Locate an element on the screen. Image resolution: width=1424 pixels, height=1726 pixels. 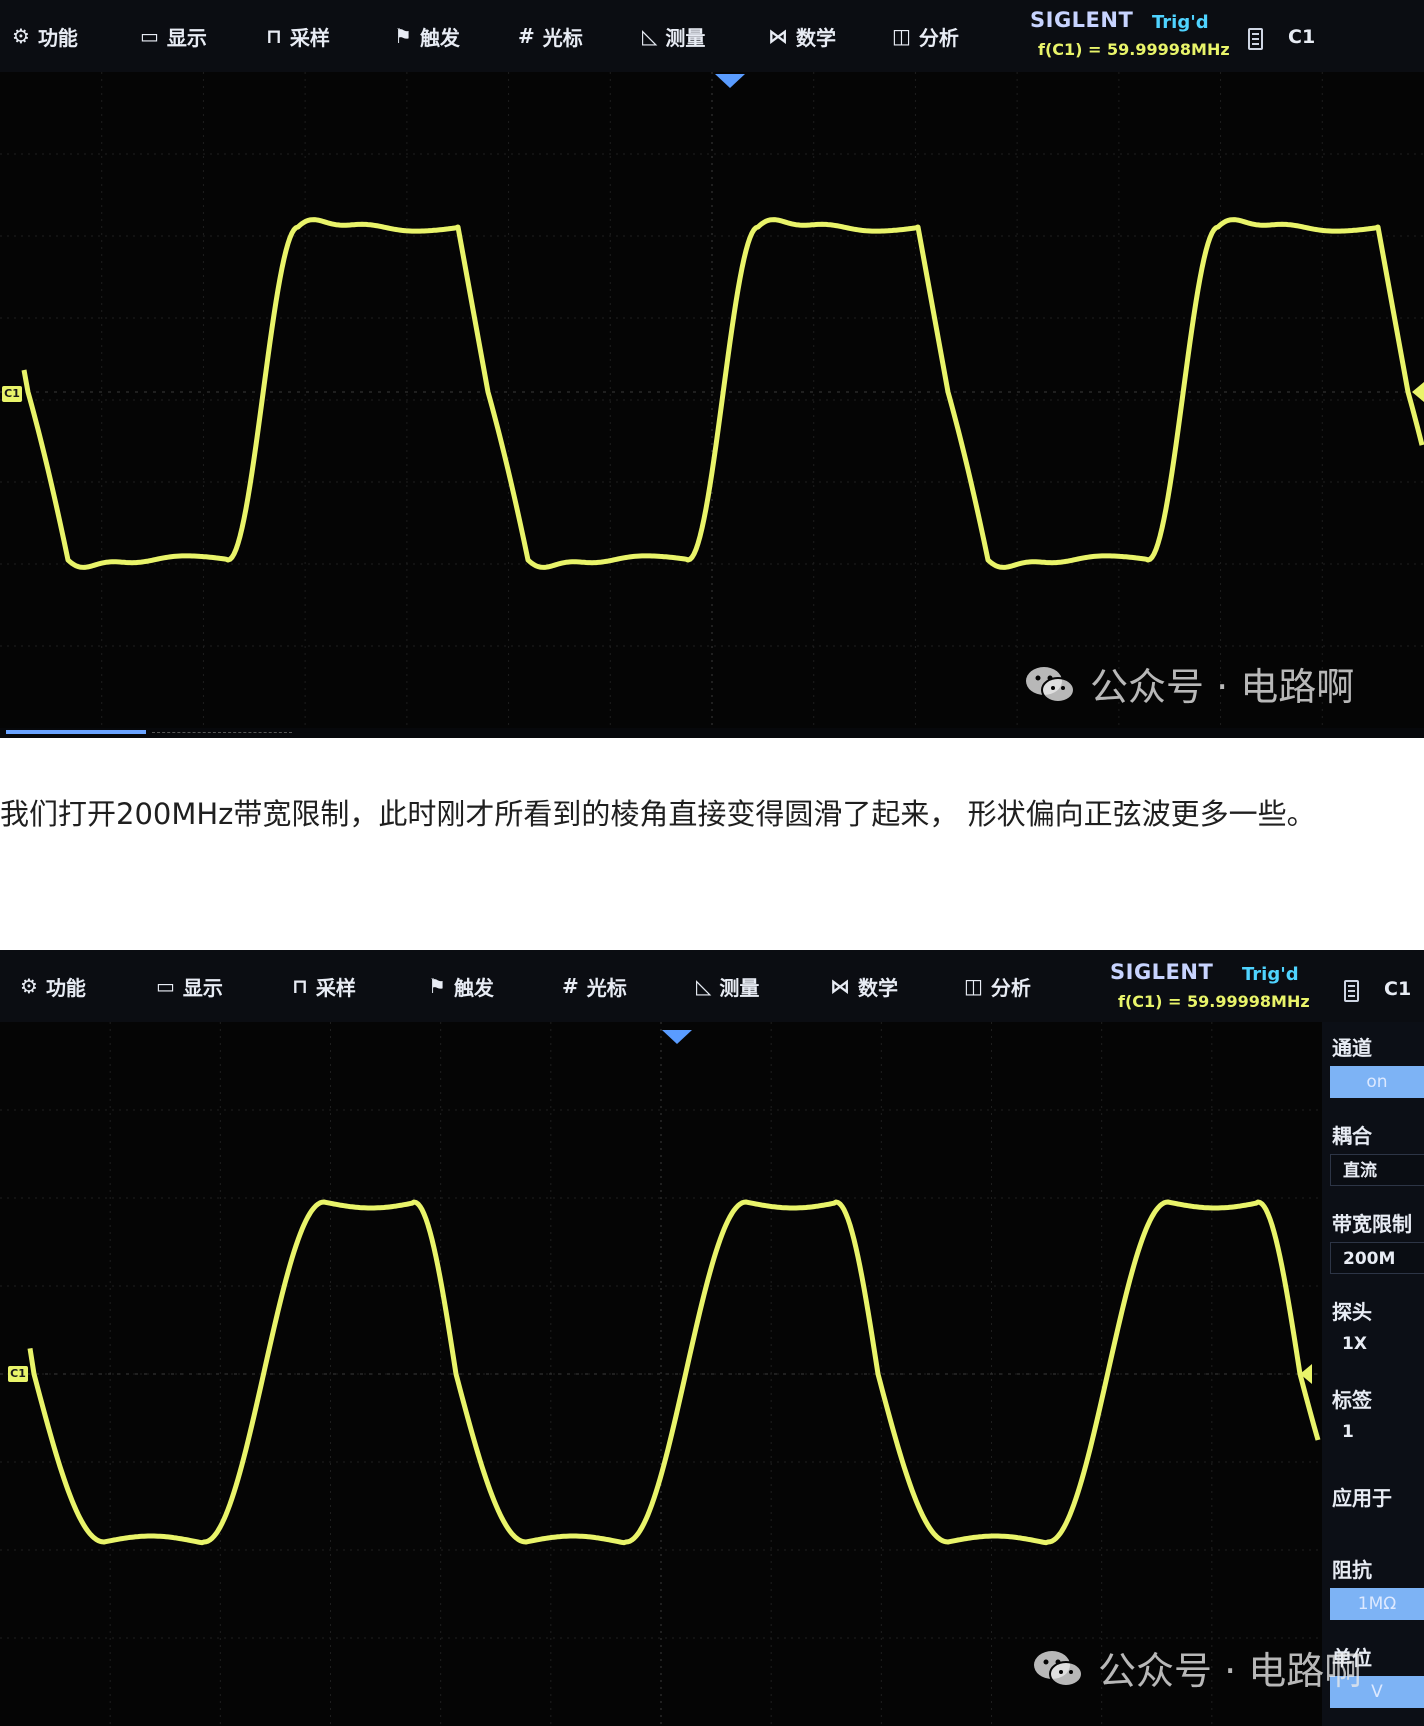
channel-toggle: on is located at coordinates (1377, 1082).